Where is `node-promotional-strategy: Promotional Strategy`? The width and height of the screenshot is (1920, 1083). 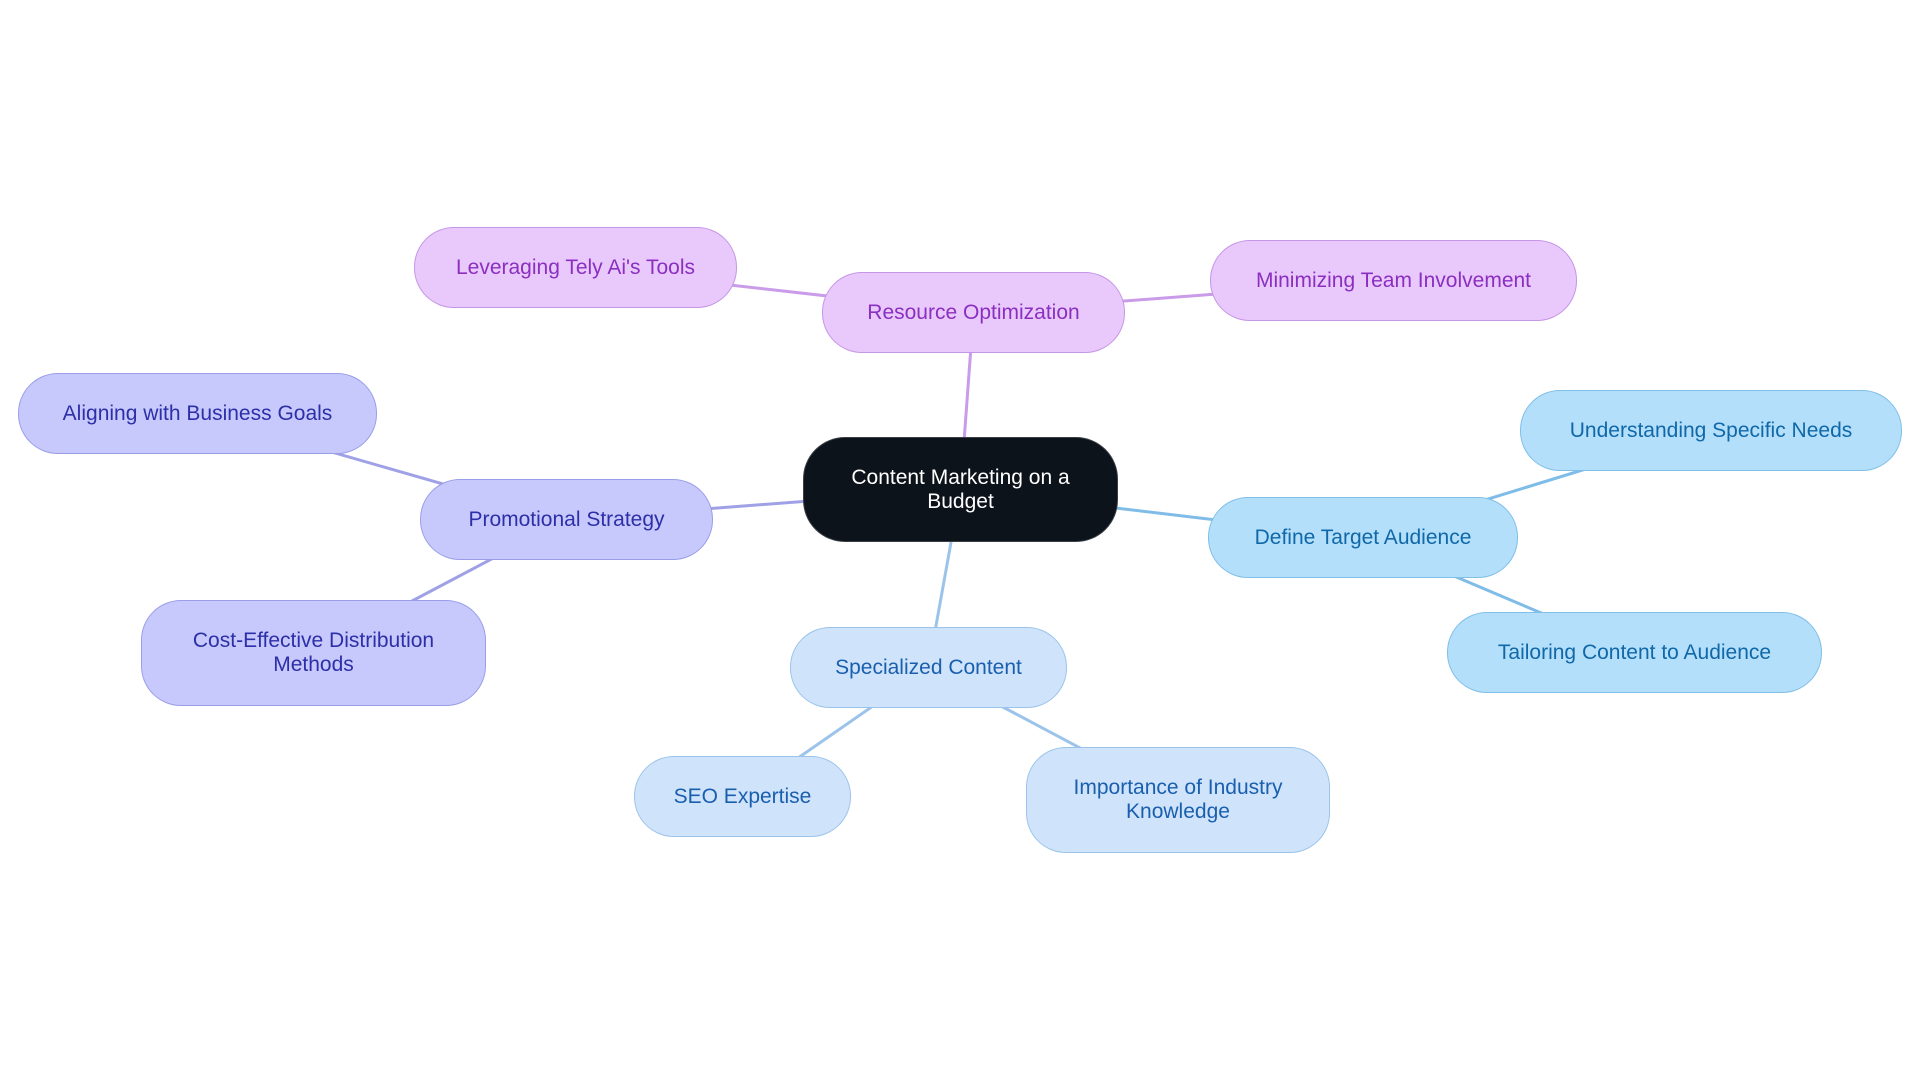
node-promotional-strategy: Promotional Strategy is located at coordinates (566, 519).